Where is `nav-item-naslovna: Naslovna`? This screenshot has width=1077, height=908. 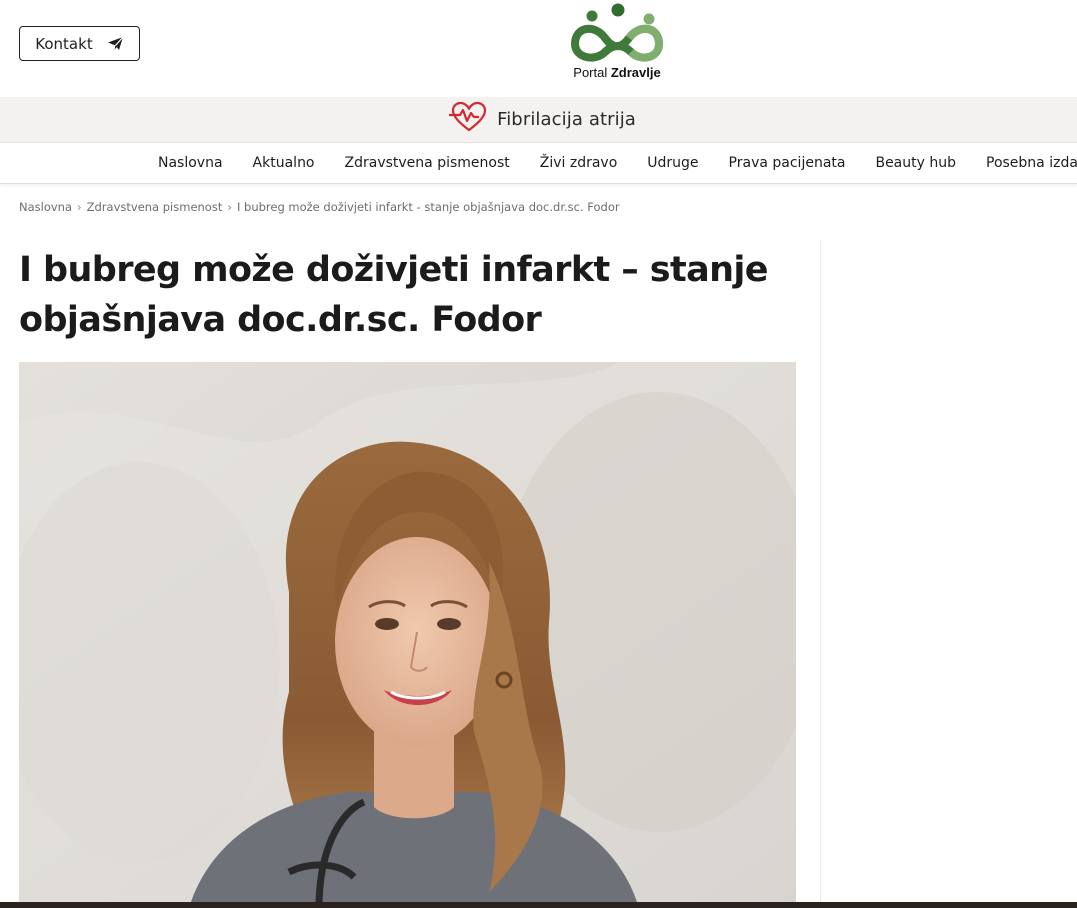
nav-item-naslovna: Naslovna is located at coordinates (190, 163).